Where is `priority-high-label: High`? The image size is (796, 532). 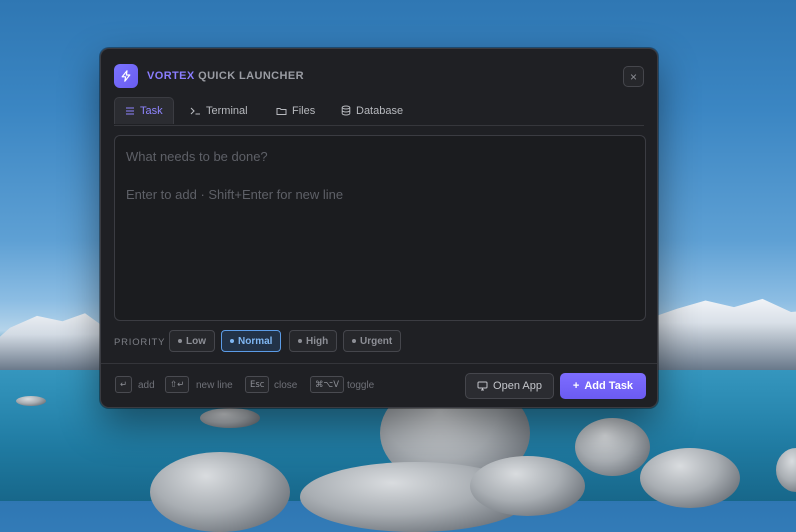
priority-high-label: High is located at coordinates (317, 341).